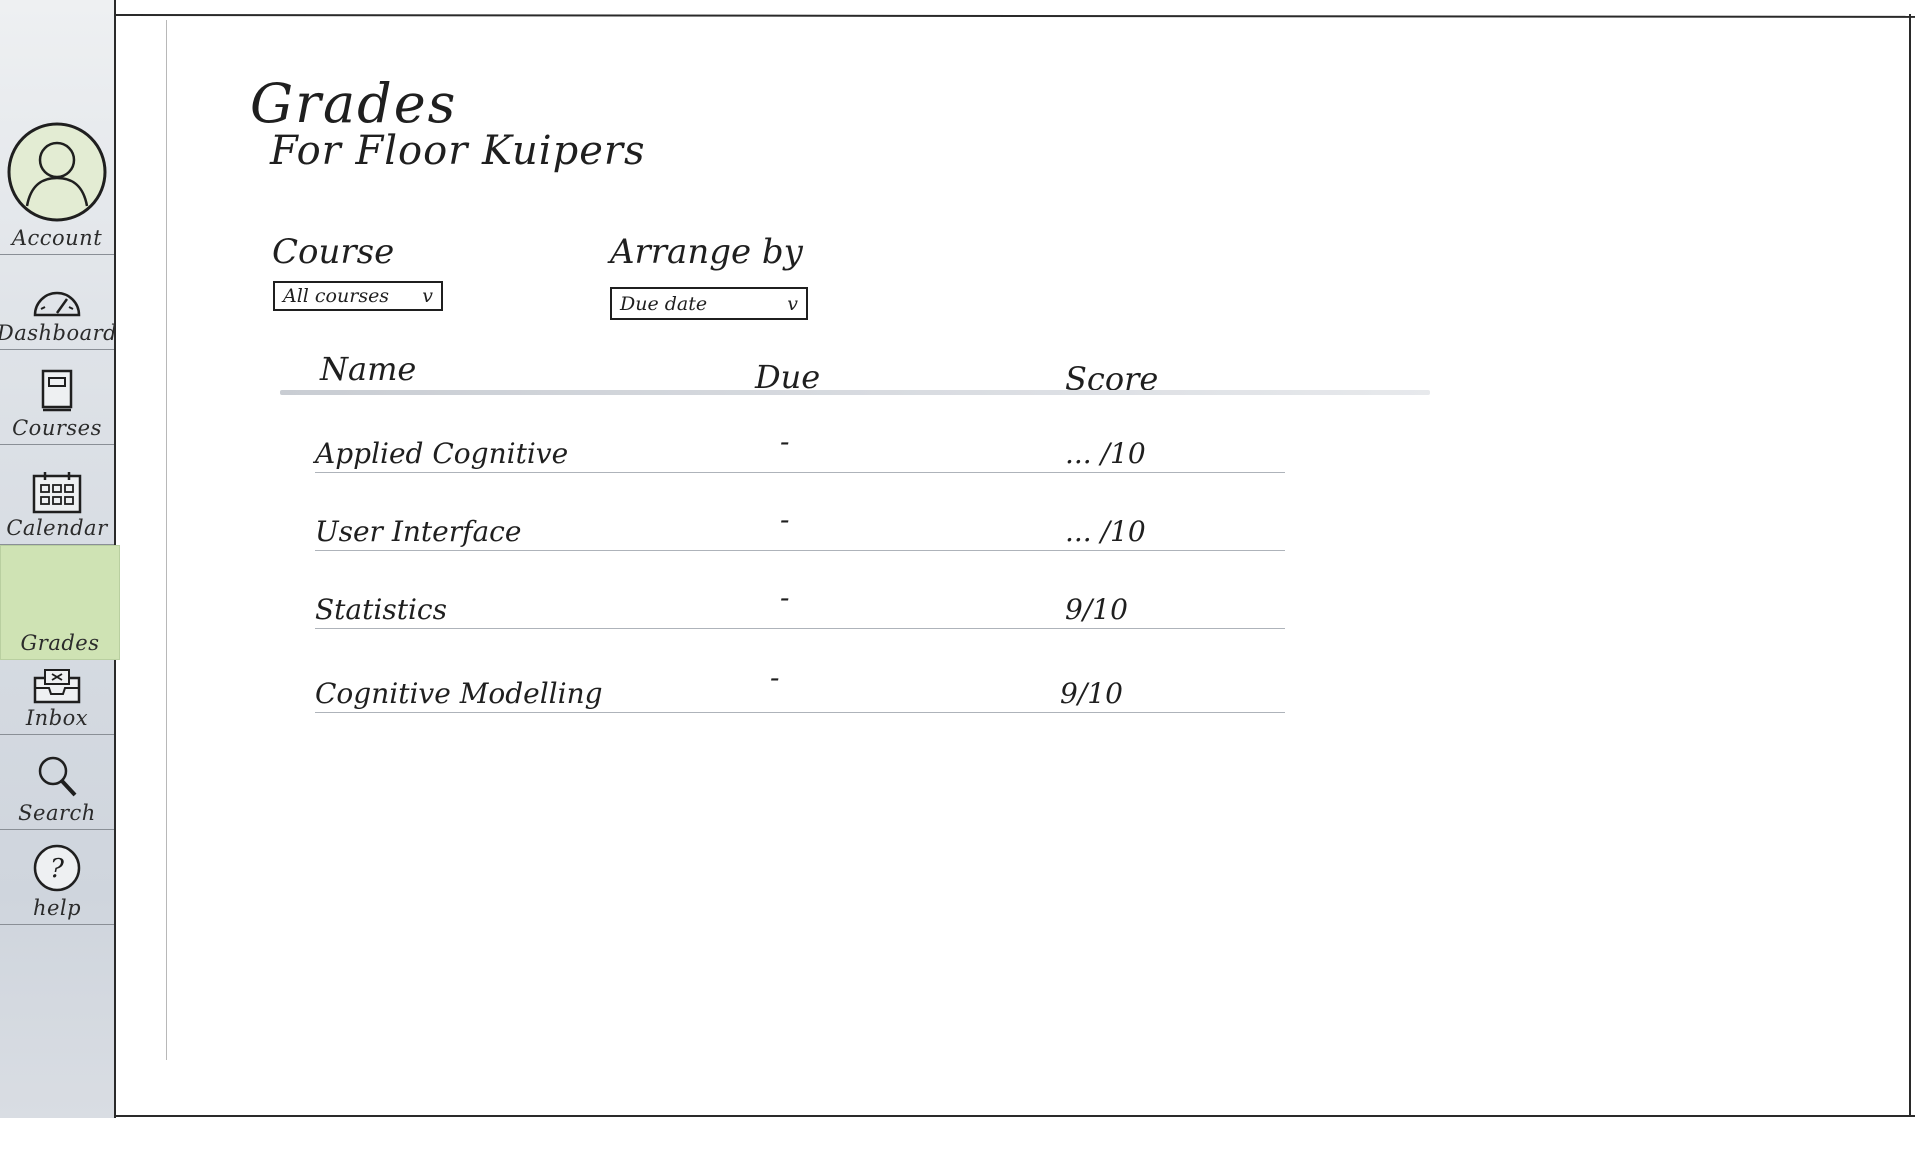 This screenshot has width=1920, height=1150. What do you see at coordinates (800, 677) in the screenshot?
I see `table-row: Cognitive Modelling - 9/10` at bounding box center [800, 677].